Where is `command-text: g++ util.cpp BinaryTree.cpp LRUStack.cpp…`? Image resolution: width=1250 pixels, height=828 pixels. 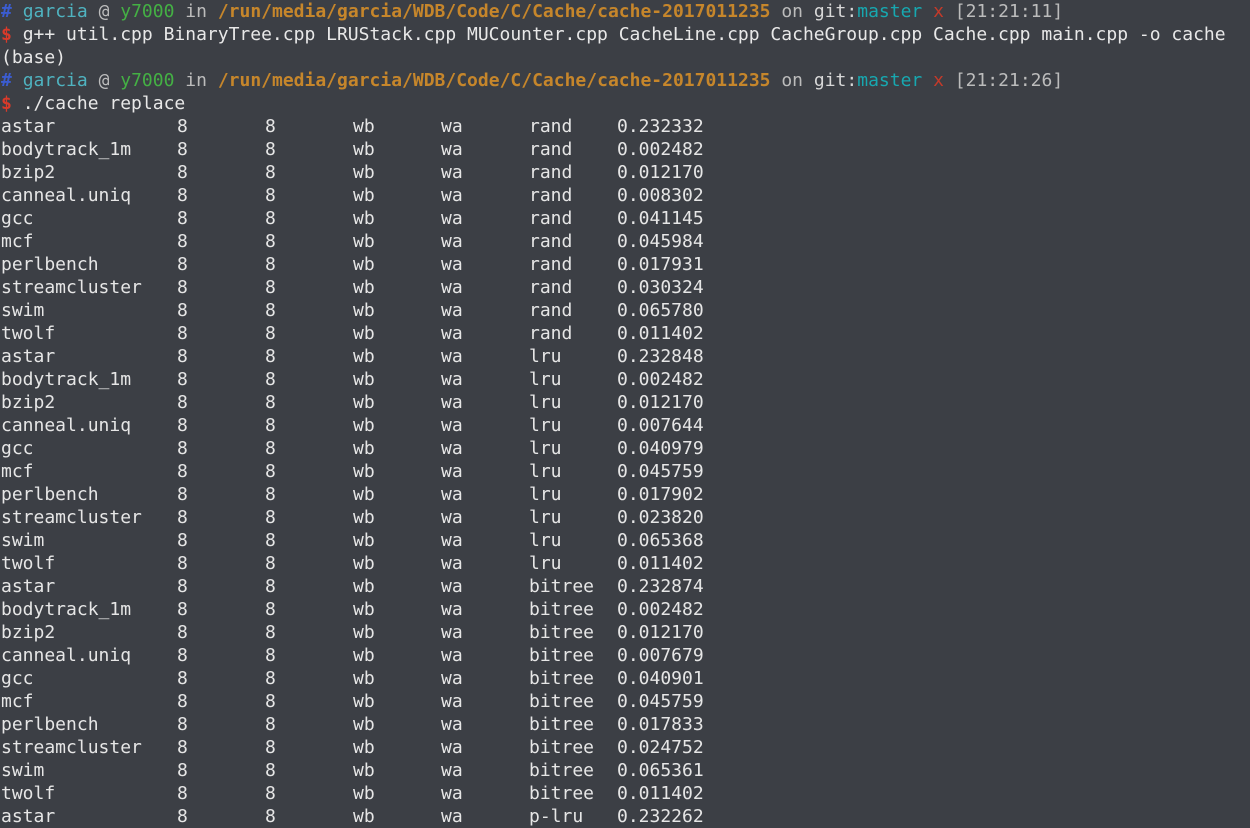
command-text: g++ util.cpp BinaryTree.cpp LRUStack.cpp… is located at coordinates (624, 34).